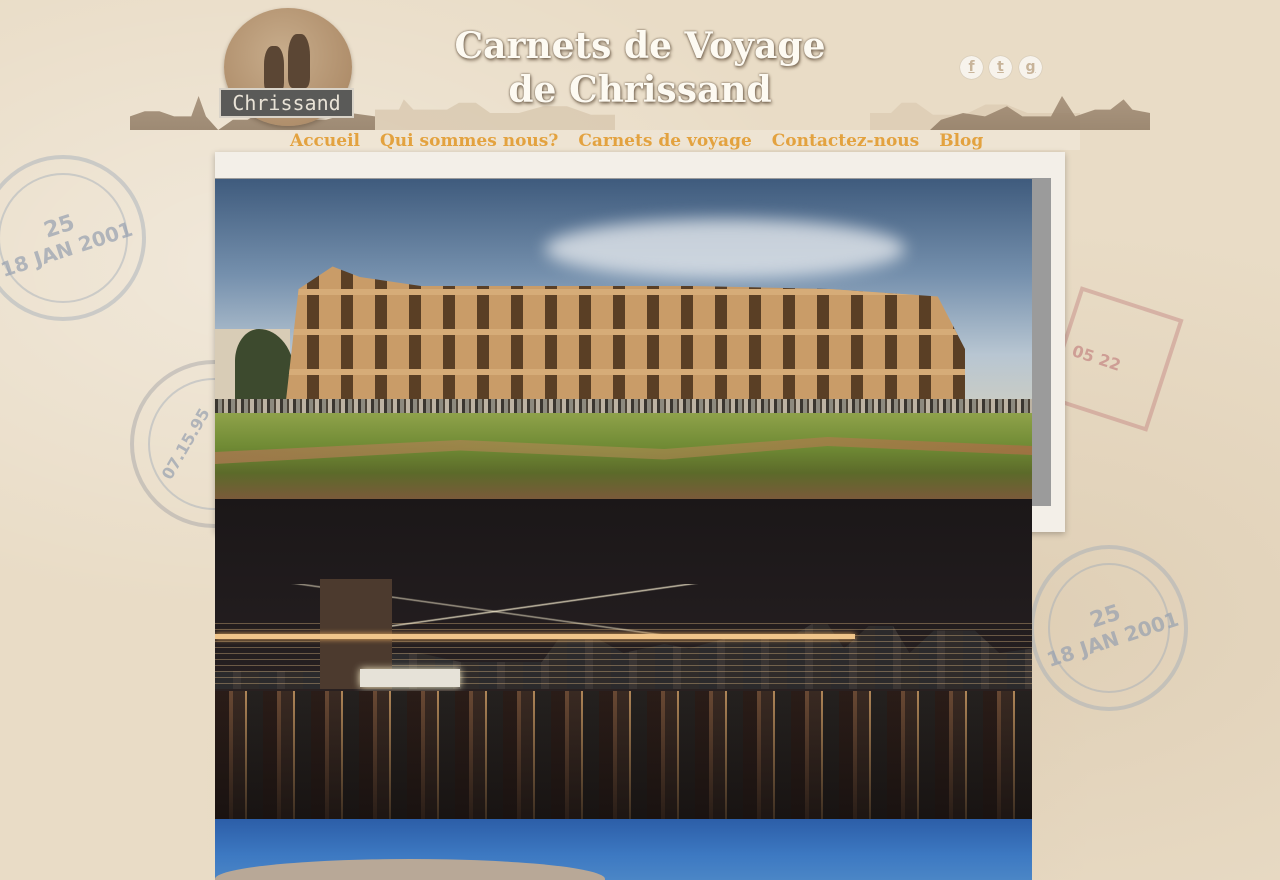 This screenshot has width=1280, height=880. I want to click on google-plus-icon: g, so click(1030, 67).